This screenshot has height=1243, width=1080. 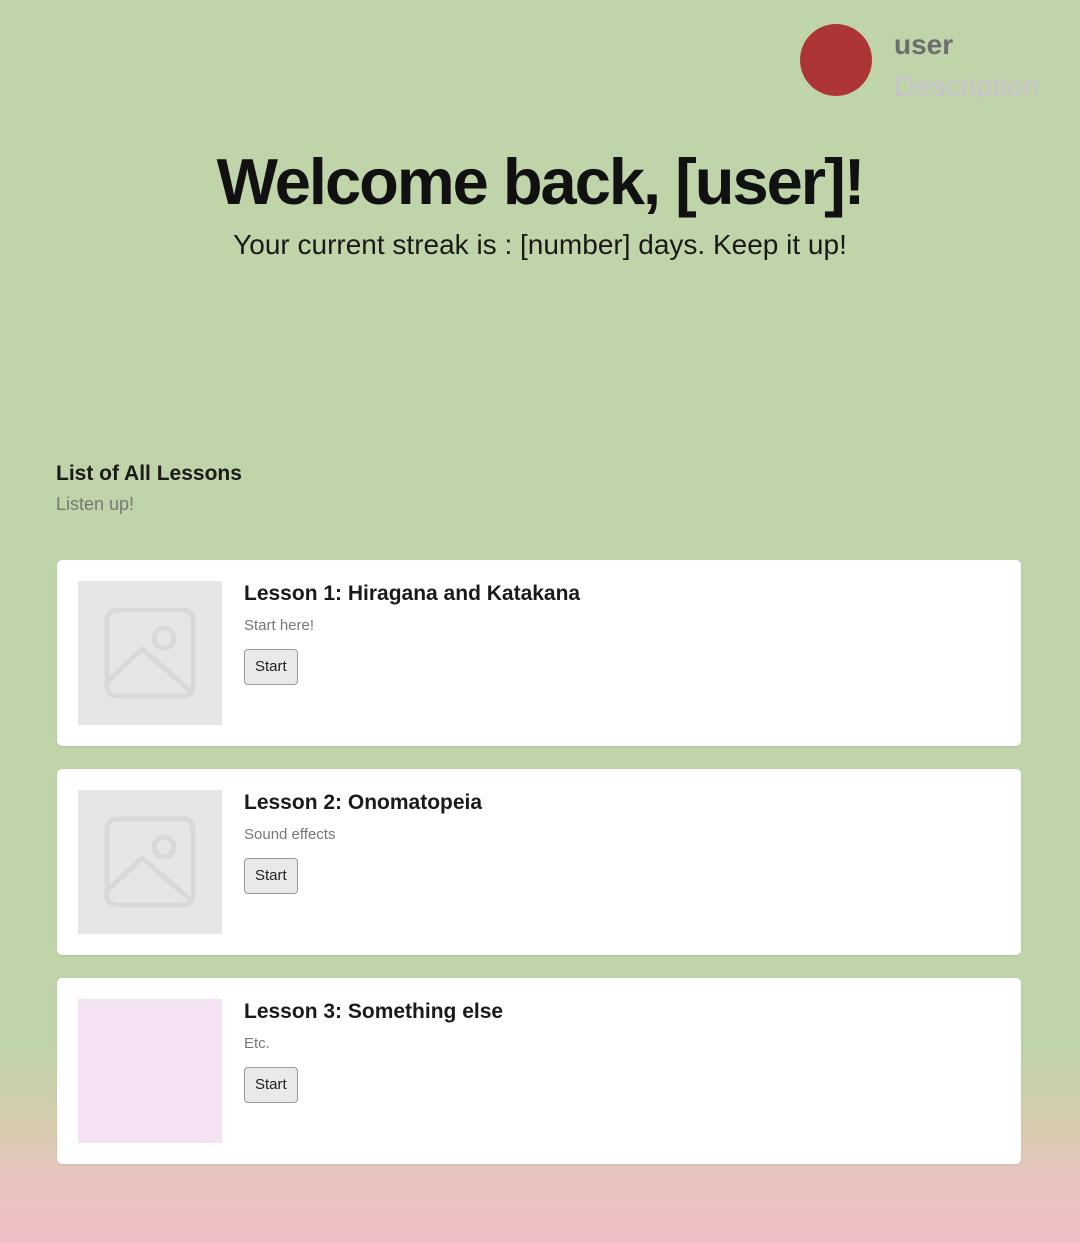 What do you see at coordinates (363, 802) in the screenshot?
I see `lesson-title: Lesson 2: Onomatopeia` at bounding box center [363, 802].